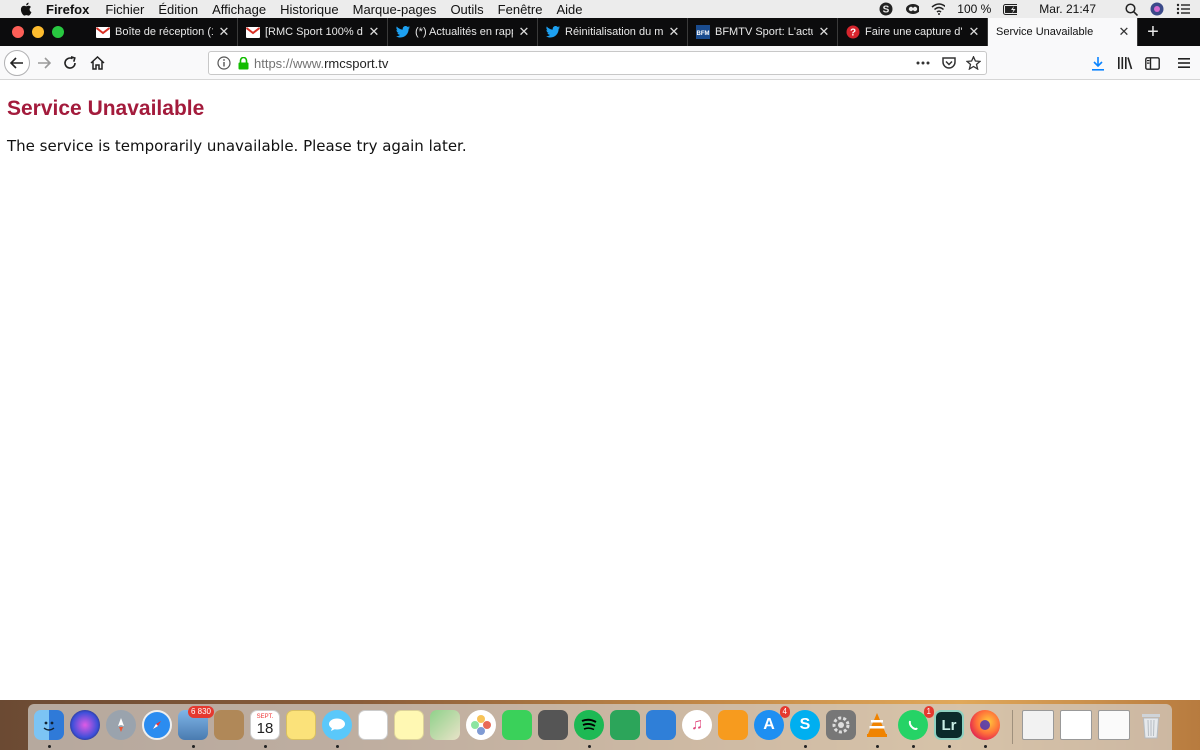  I want to click on trash-icon, so click(1151, 725).